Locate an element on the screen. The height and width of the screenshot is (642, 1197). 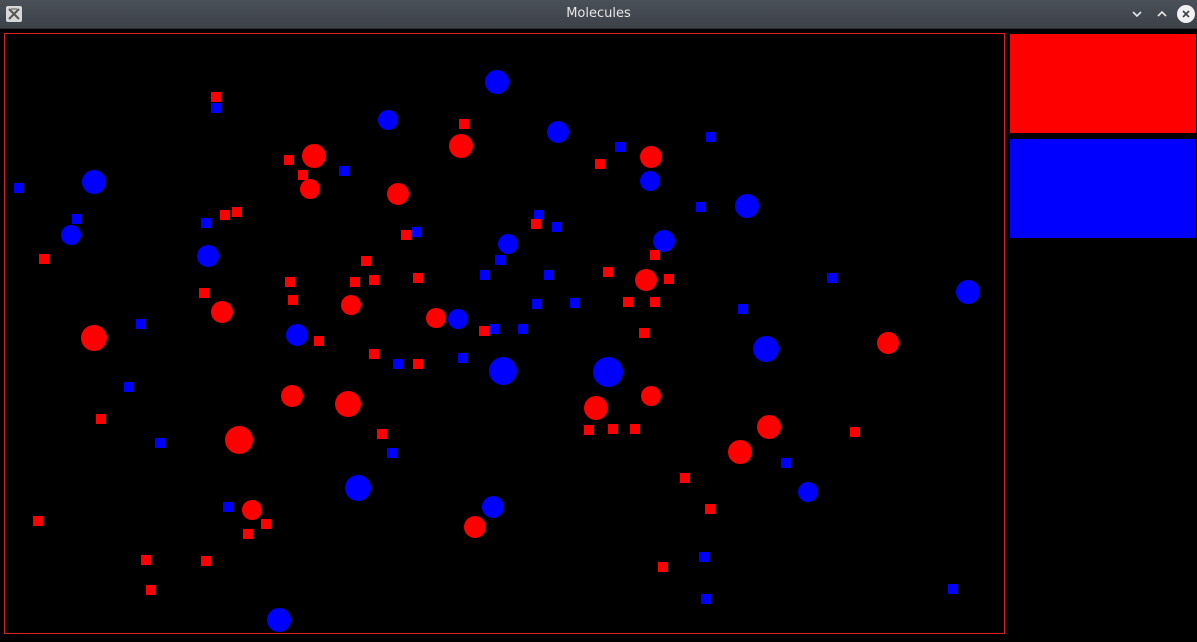
minimize-button is located at coordinates (1137, 14).